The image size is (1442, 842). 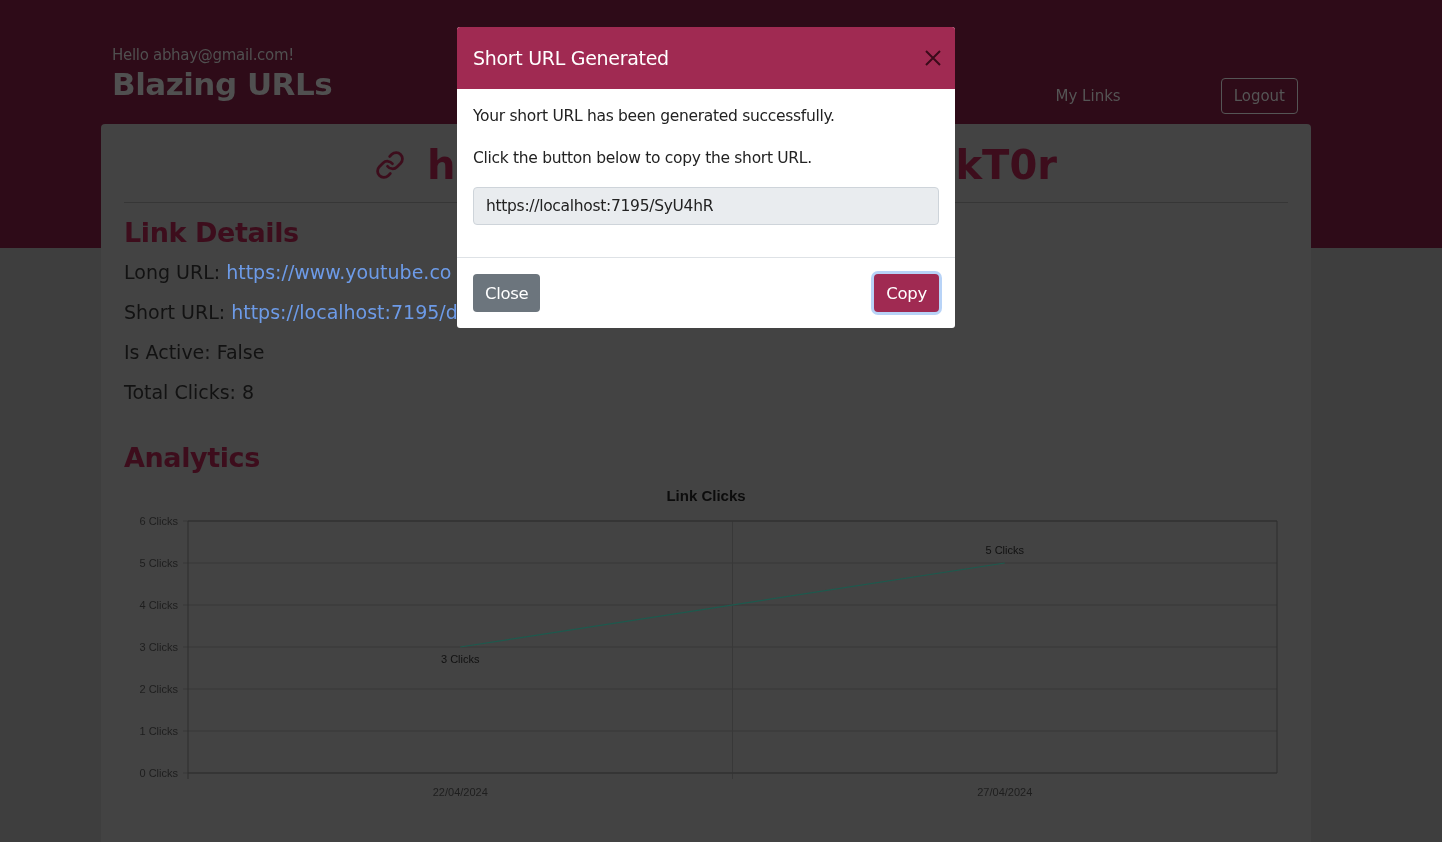 I want to click on modal-instruction: Click the button below to copy the short URL., so click(x=643, y=158).